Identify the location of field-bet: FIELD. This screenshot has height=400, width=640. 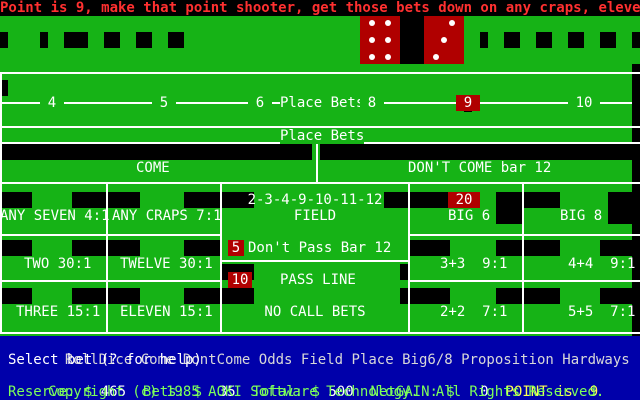
(315, 216).